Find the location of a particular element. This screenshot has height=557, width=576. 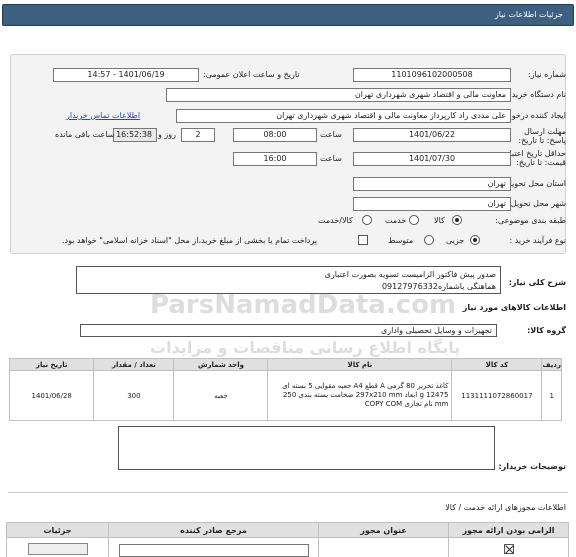

category-option-service: خدمت is located at coordinates (396, 220).